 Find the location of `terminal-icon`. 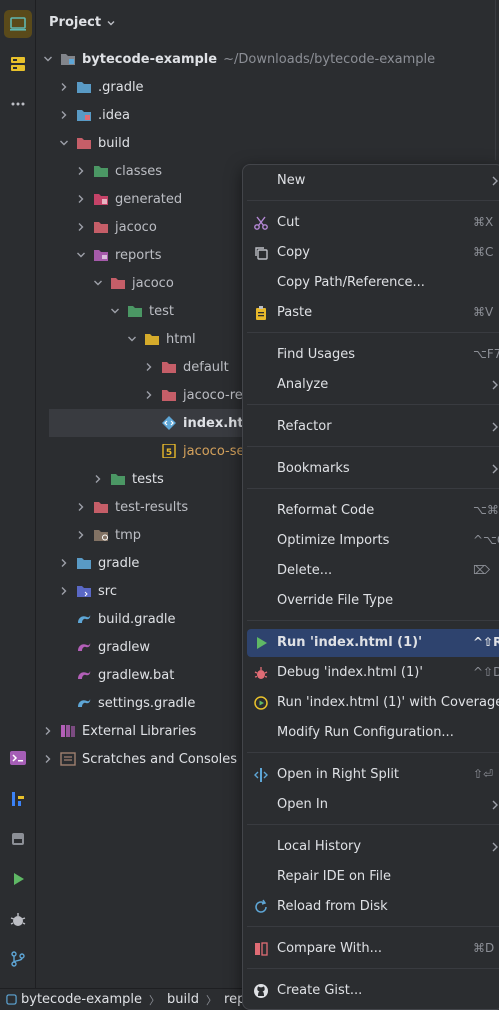

terminal-icon is located at coordinates (18, 758).